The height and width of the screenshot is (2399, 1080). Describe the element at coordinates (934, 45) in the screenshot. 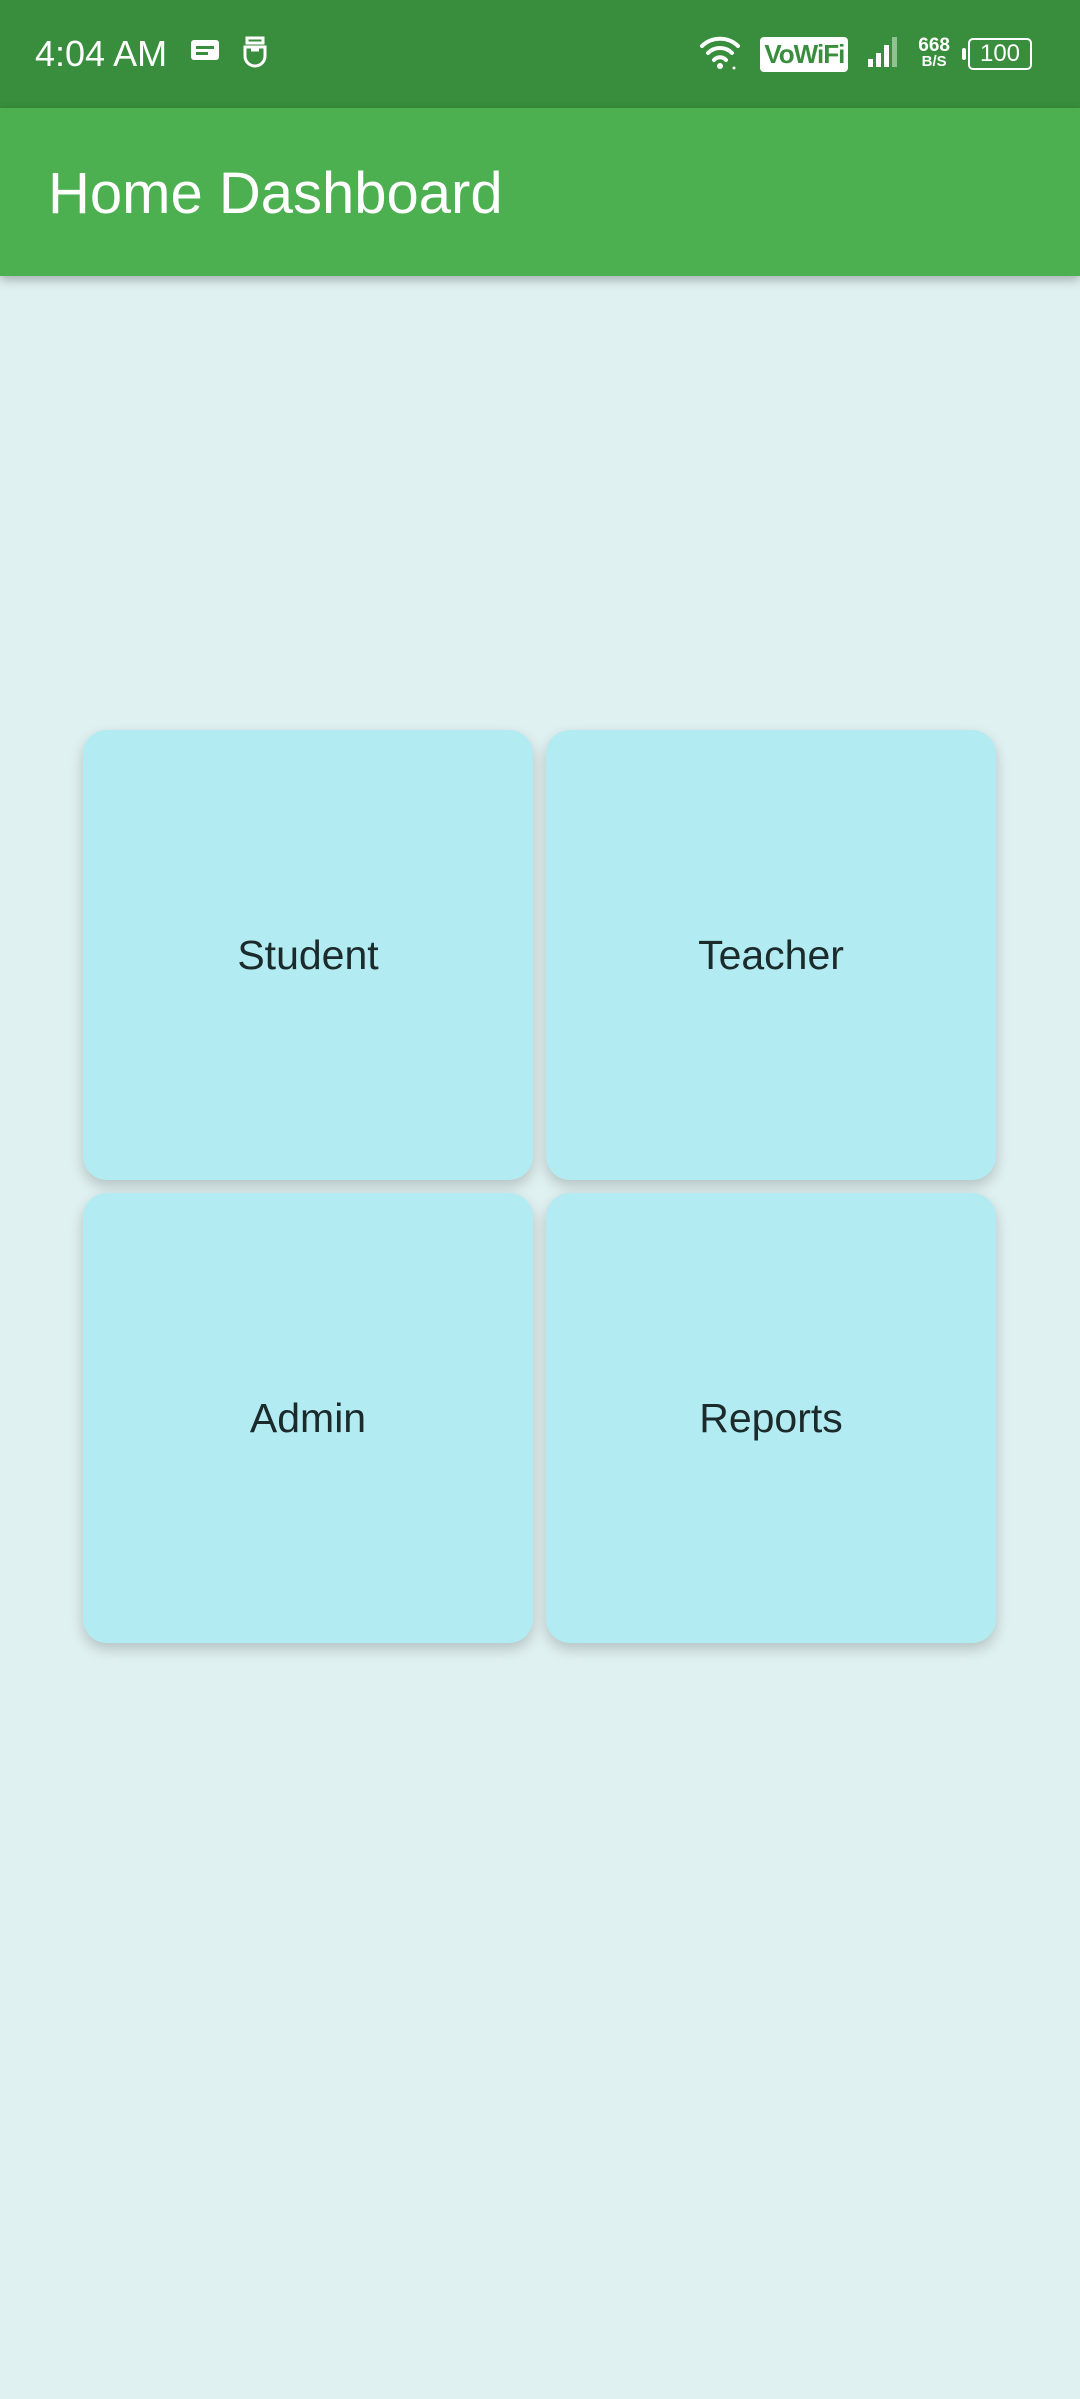

I see `net-speed-value: 668` at that location.